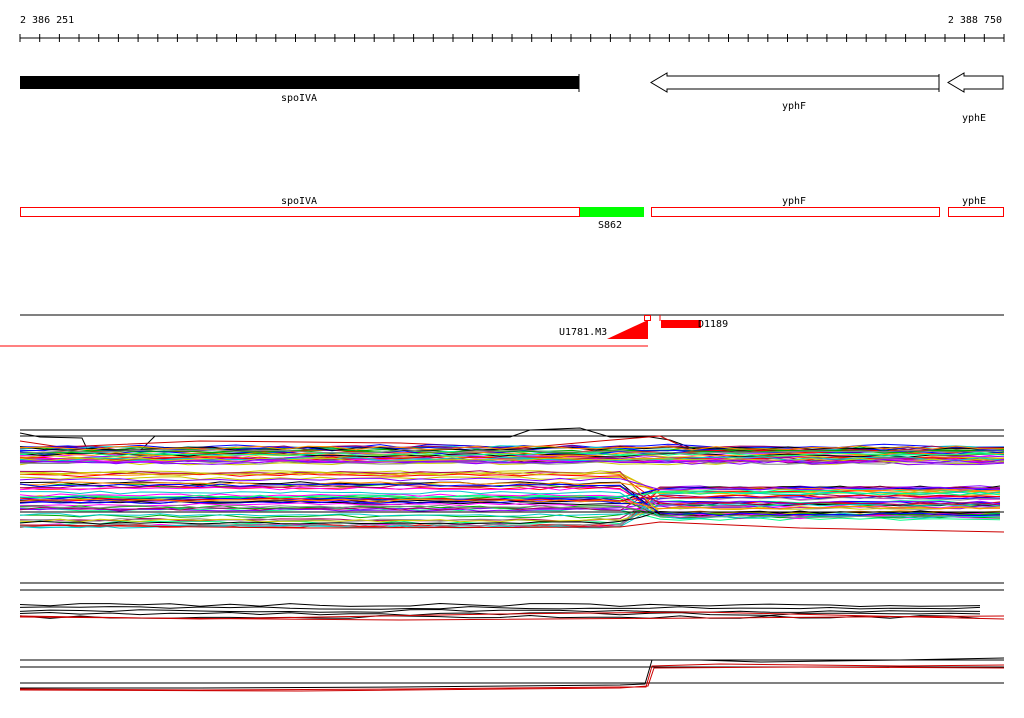 The height and width of the screenshot is (718, 1024). I want to click on downstream-feature-bar, so click(681, 324).